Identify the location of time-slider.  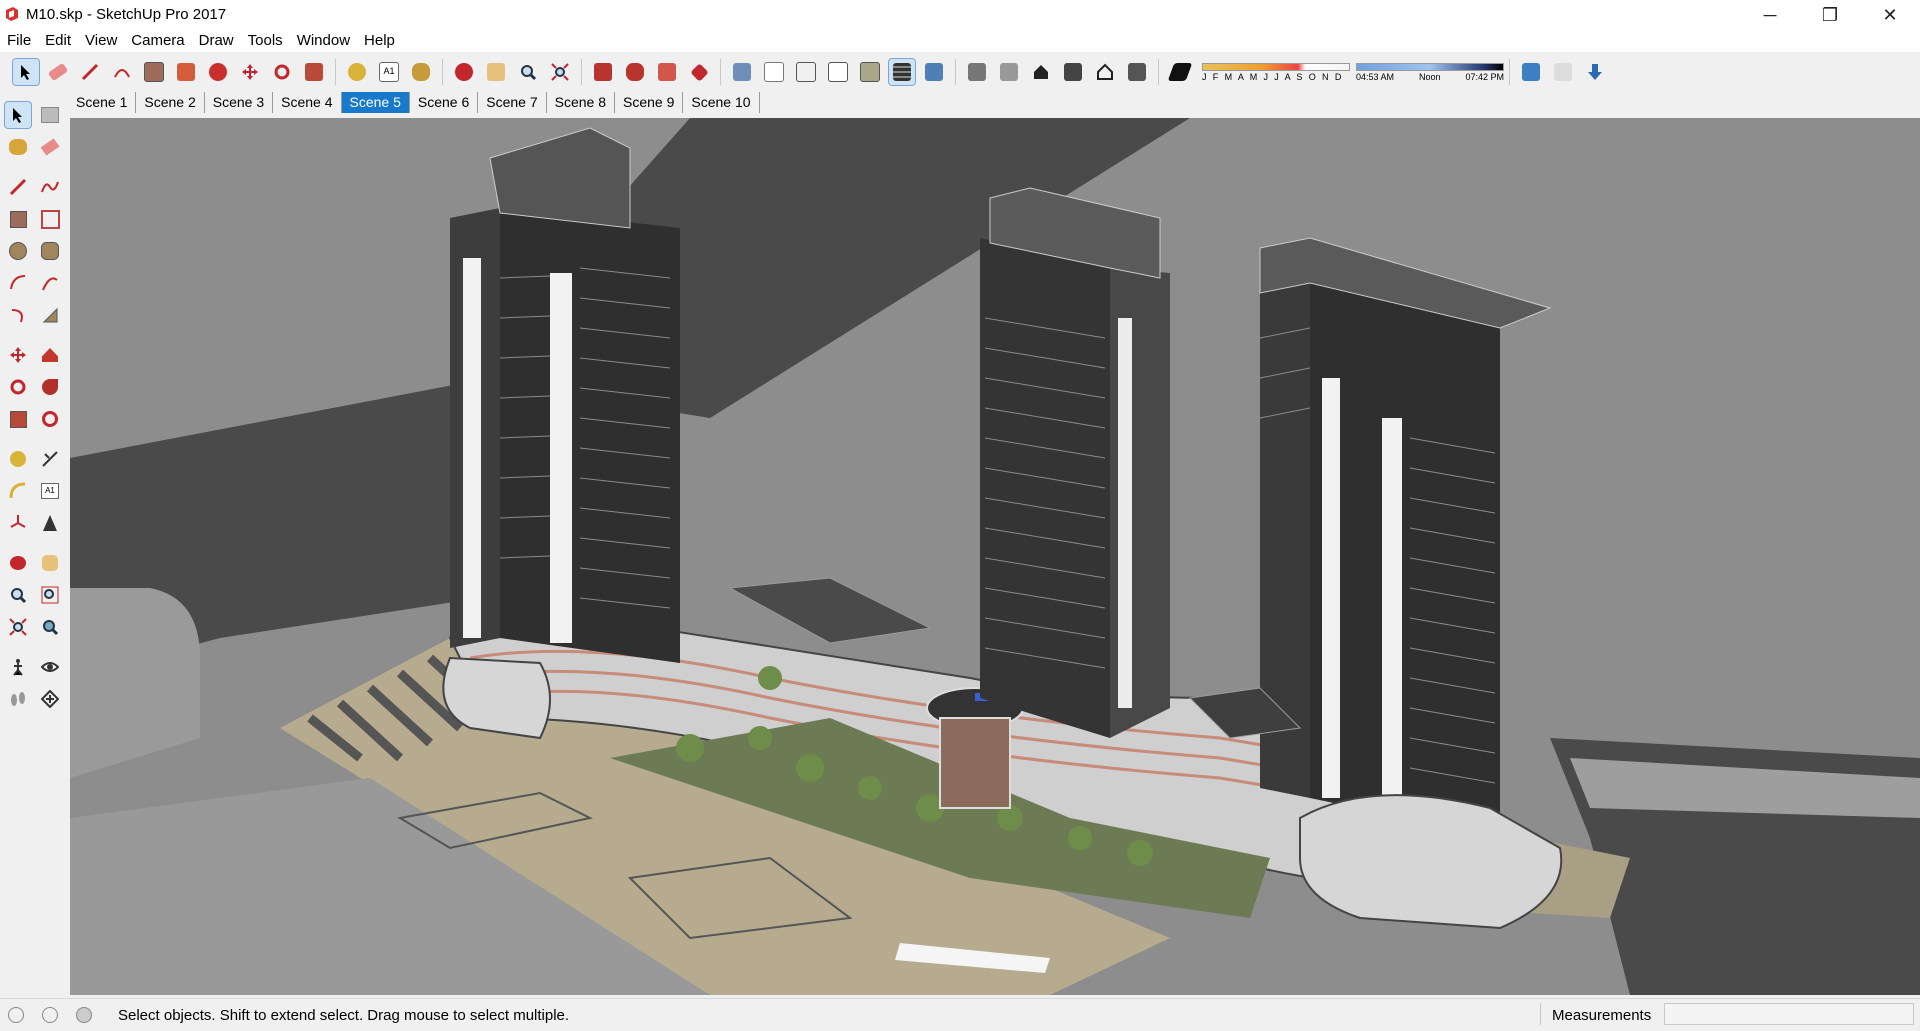
(1430, 66).